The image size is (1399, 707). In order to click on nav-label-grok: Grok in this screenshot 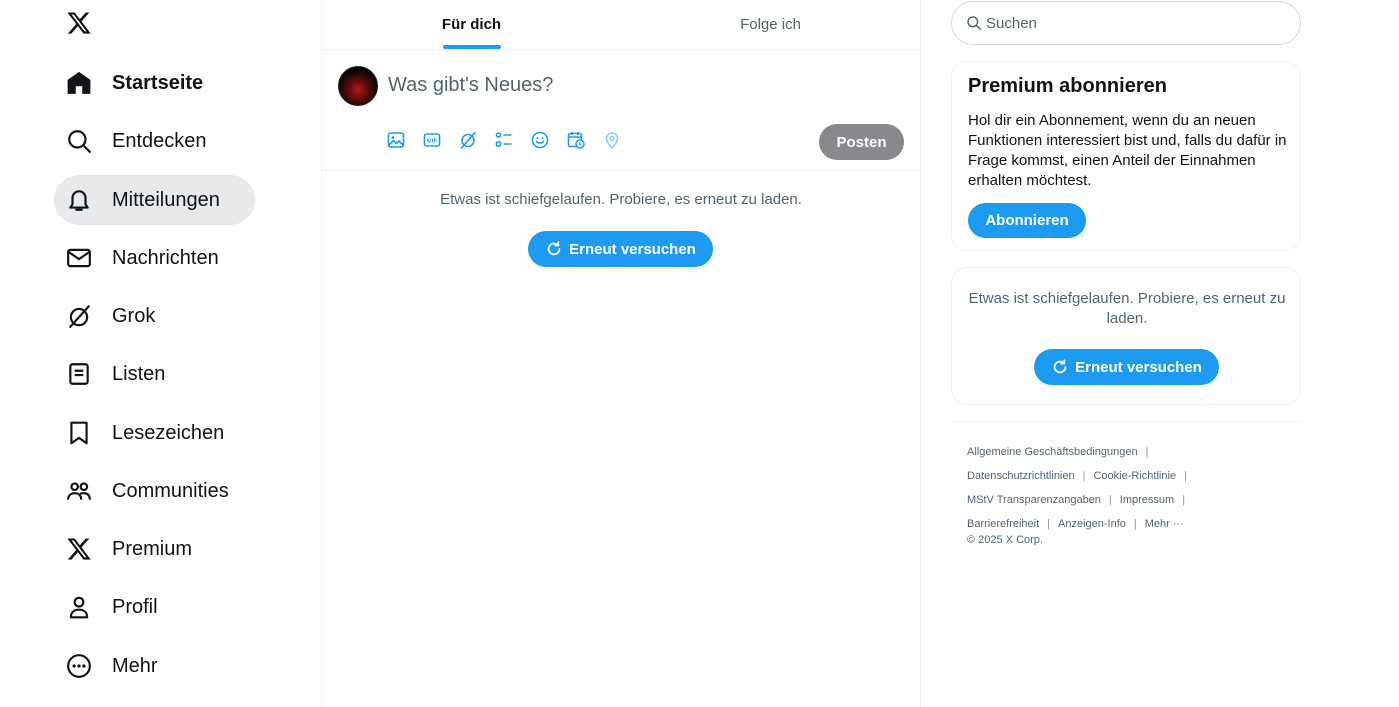, I will do `click(134, 315)`.